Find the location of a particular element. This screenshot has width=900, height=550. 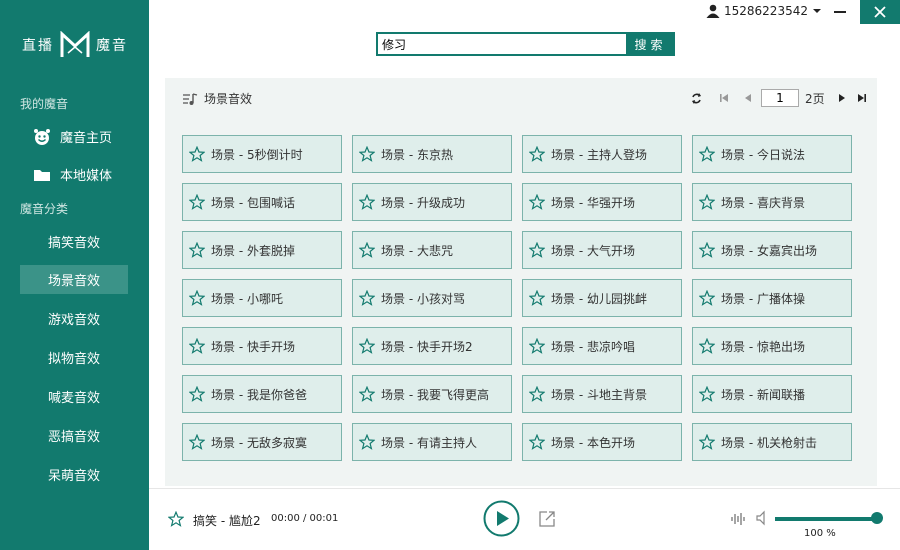

sound-tile-label: 场景 - 快手开场2 is located at coordinates (427, 346).